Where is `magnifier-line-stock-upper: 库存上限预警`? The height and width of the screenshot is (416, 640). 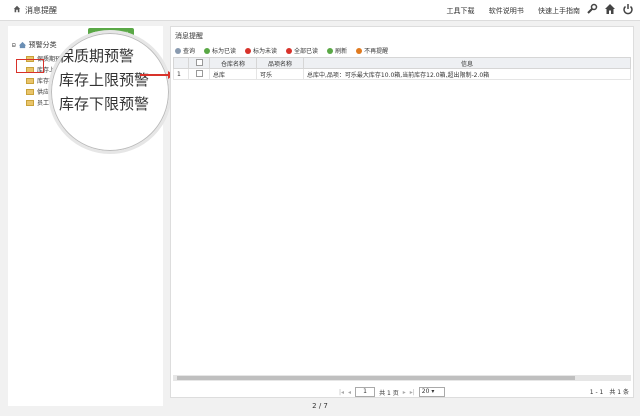 magnifier-line-stock-upper: 库存上限预警 is located at coordinates (104, 80).